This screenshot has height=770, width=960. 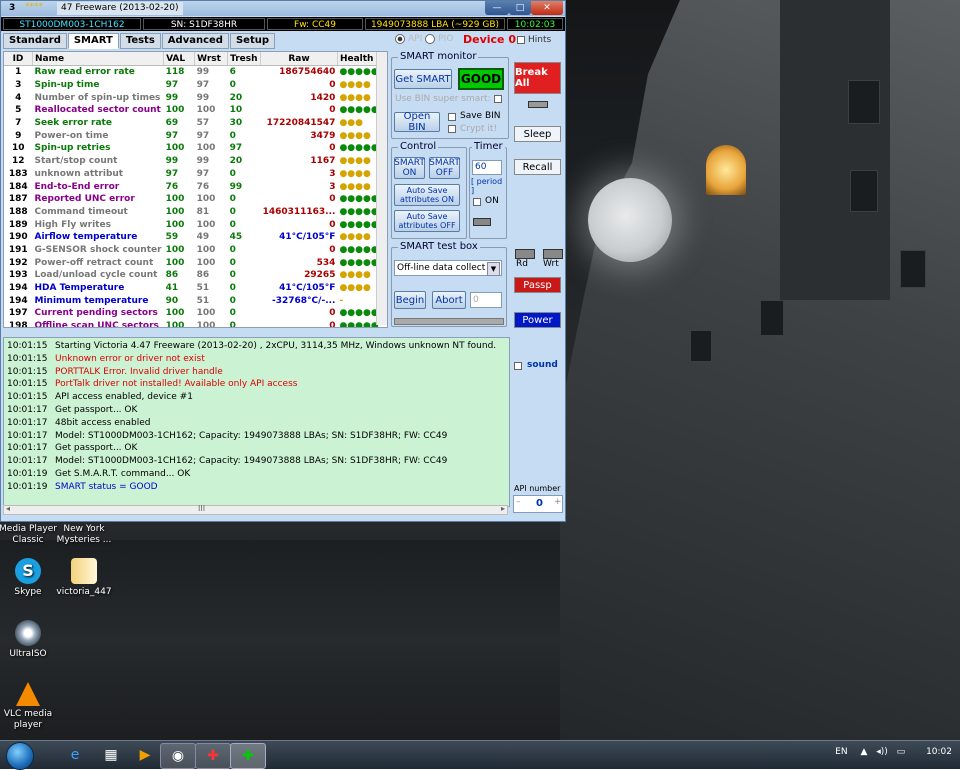 I want to click on victoria-active-taskbar-icon: ✚, so click(x=248, y=756).